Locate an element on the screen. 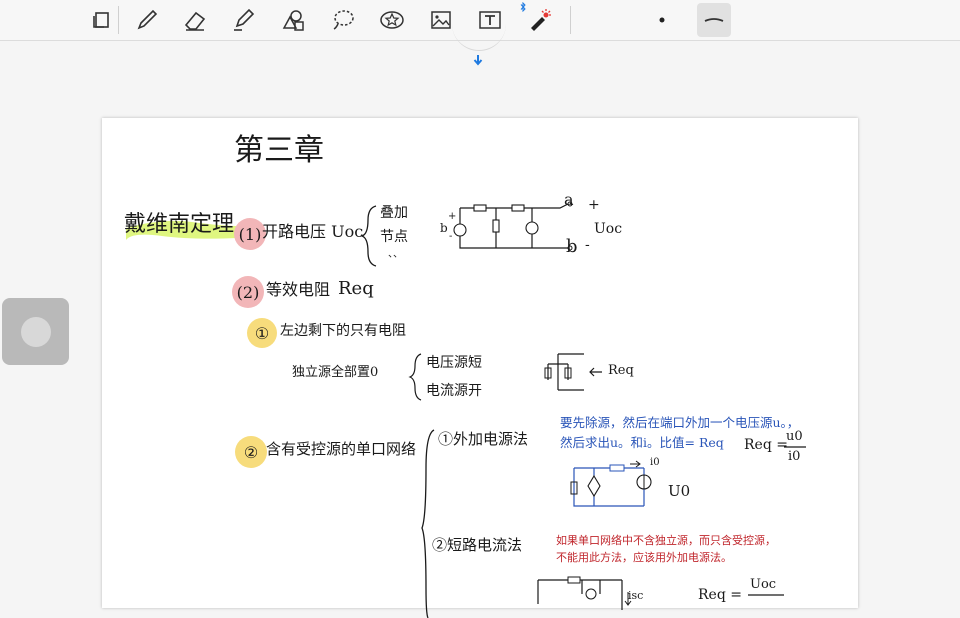 The image size is (960, 618). pen-size-small-button is located at coordinates (662, 20).